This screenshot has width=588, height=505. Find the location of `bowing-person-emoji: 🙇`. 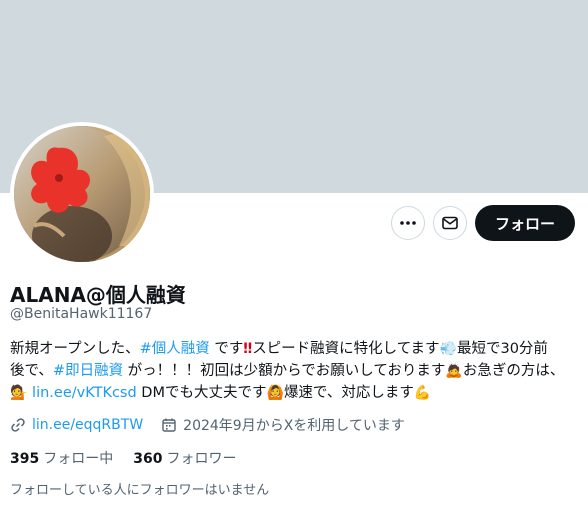

bowing-person-emoji: 🙇 is located at coordinates (454, 371).